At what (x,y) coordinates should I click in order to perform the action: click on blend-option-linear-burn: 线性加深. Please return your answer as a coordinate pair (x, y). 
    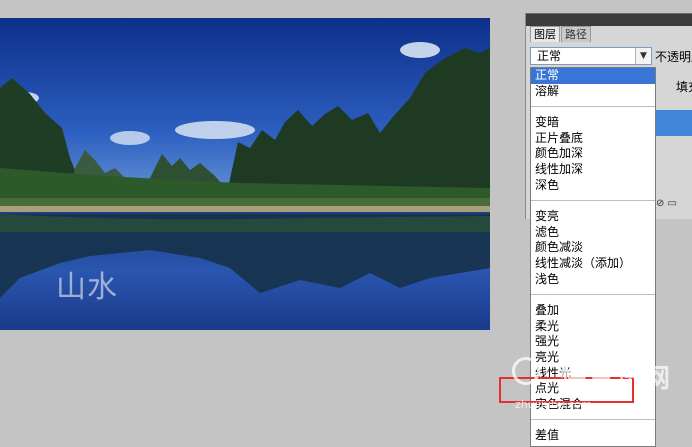
    Looking at the image, I should click on (593, 170).